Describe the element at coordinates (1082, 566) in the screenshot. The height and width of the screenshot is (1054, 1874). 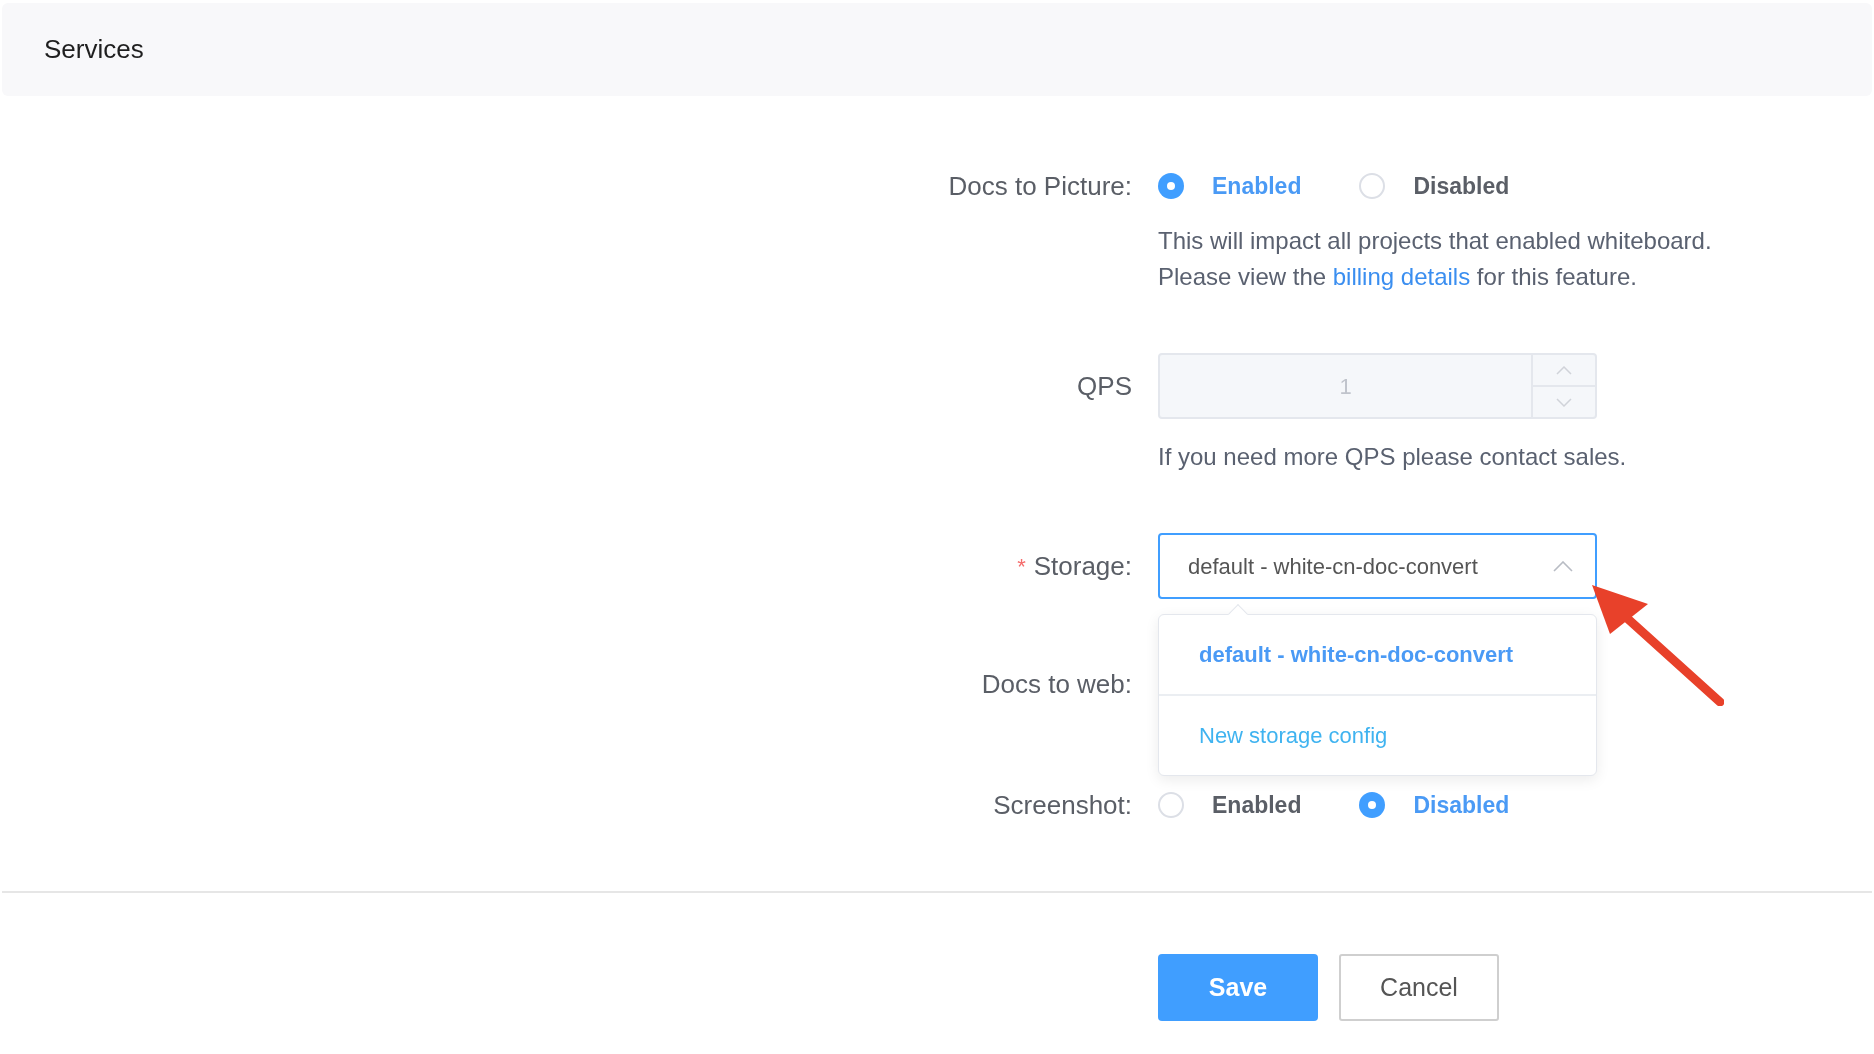
I see `field-label: Storage:` at that location.